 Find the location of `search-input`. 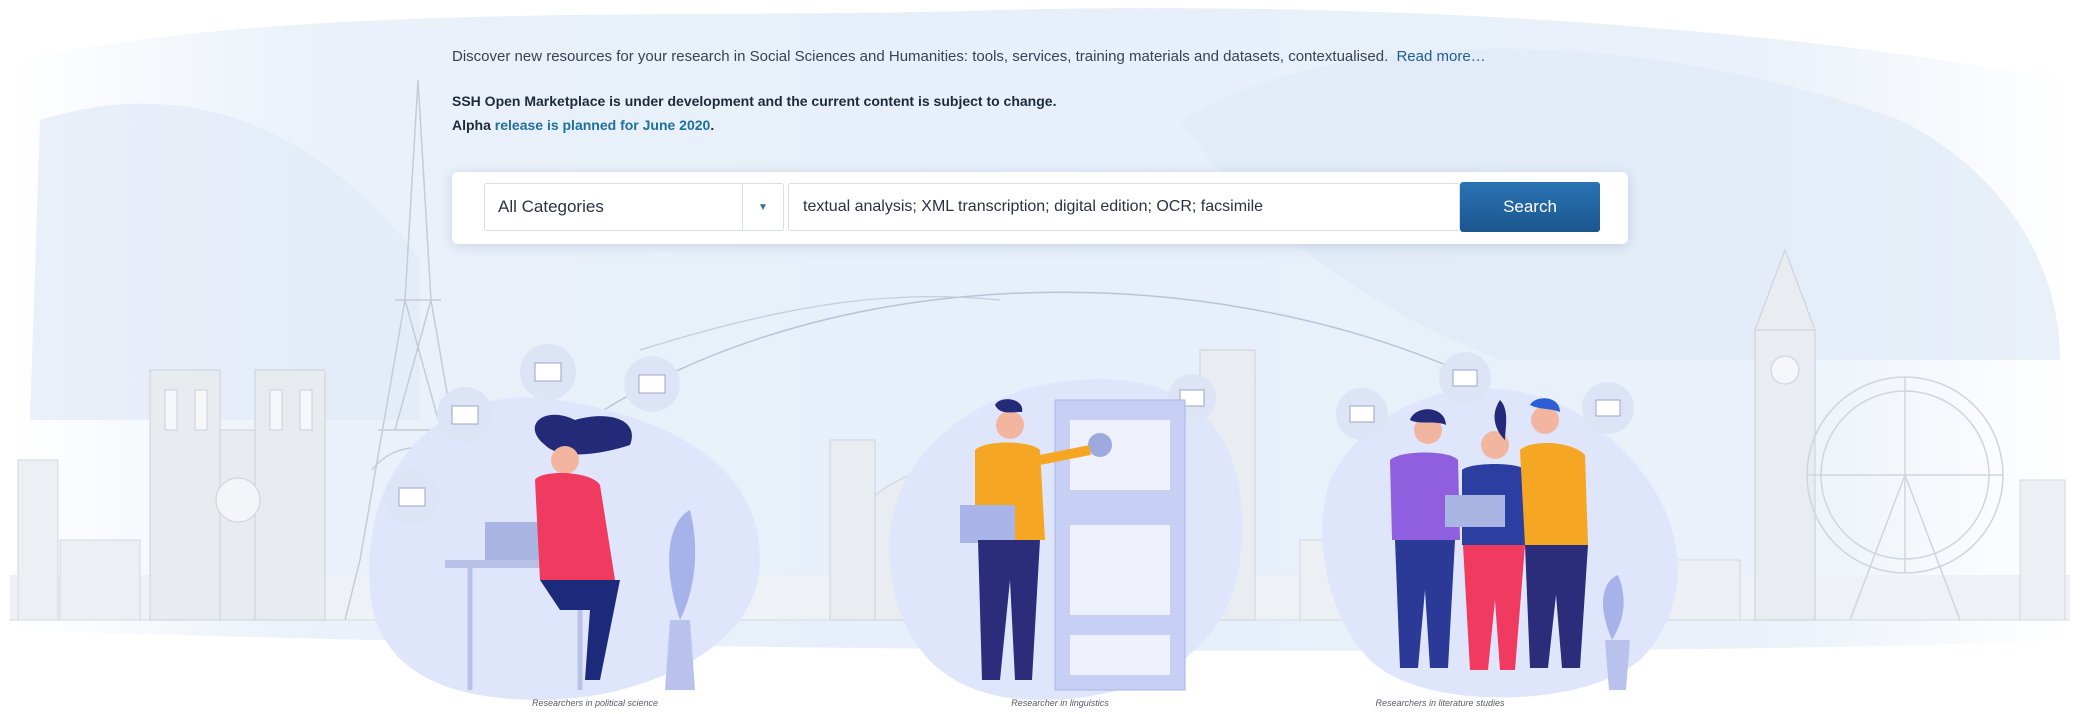

search-input is located at coordinates (1124, 207).